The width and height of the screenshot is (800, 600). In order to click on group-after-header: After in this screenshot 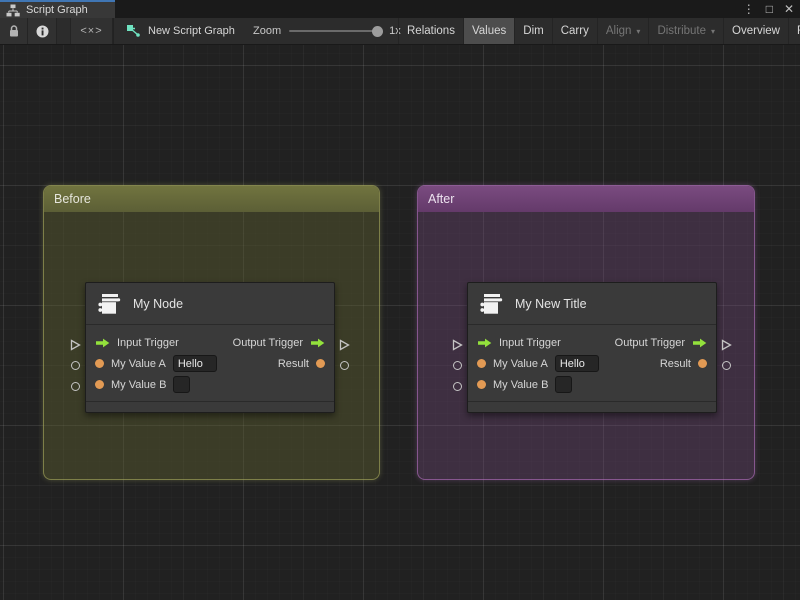, I will do `click(586, 199)`.